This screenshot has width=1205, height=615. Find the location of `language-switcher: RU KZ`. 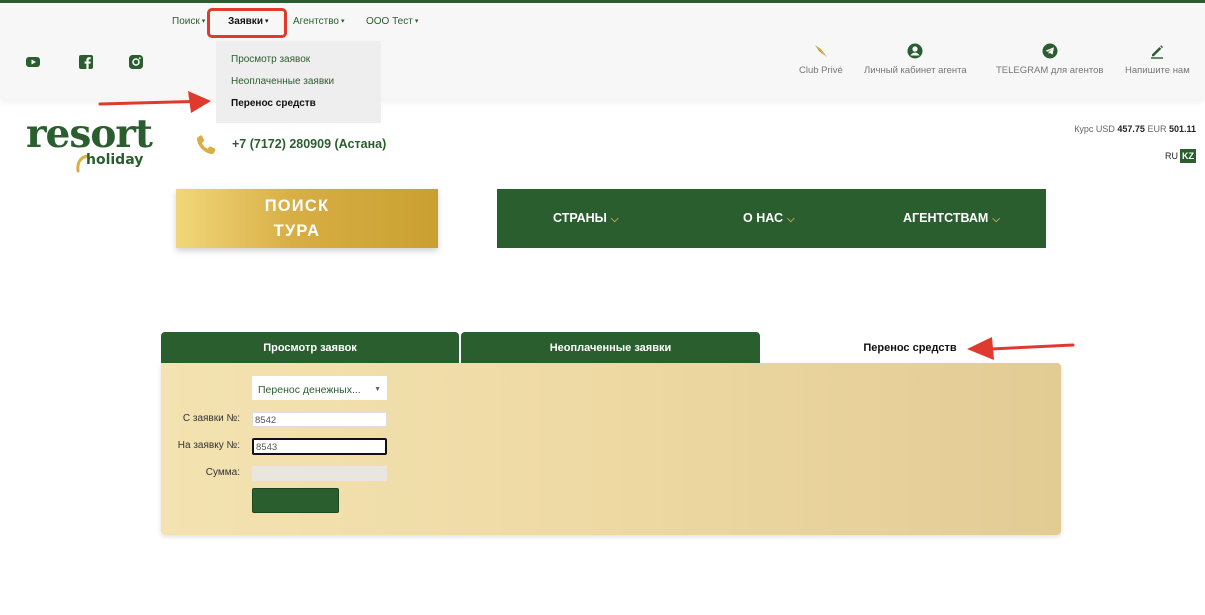

language-switcher: RU KZ is located at coordinates (1180, 156).